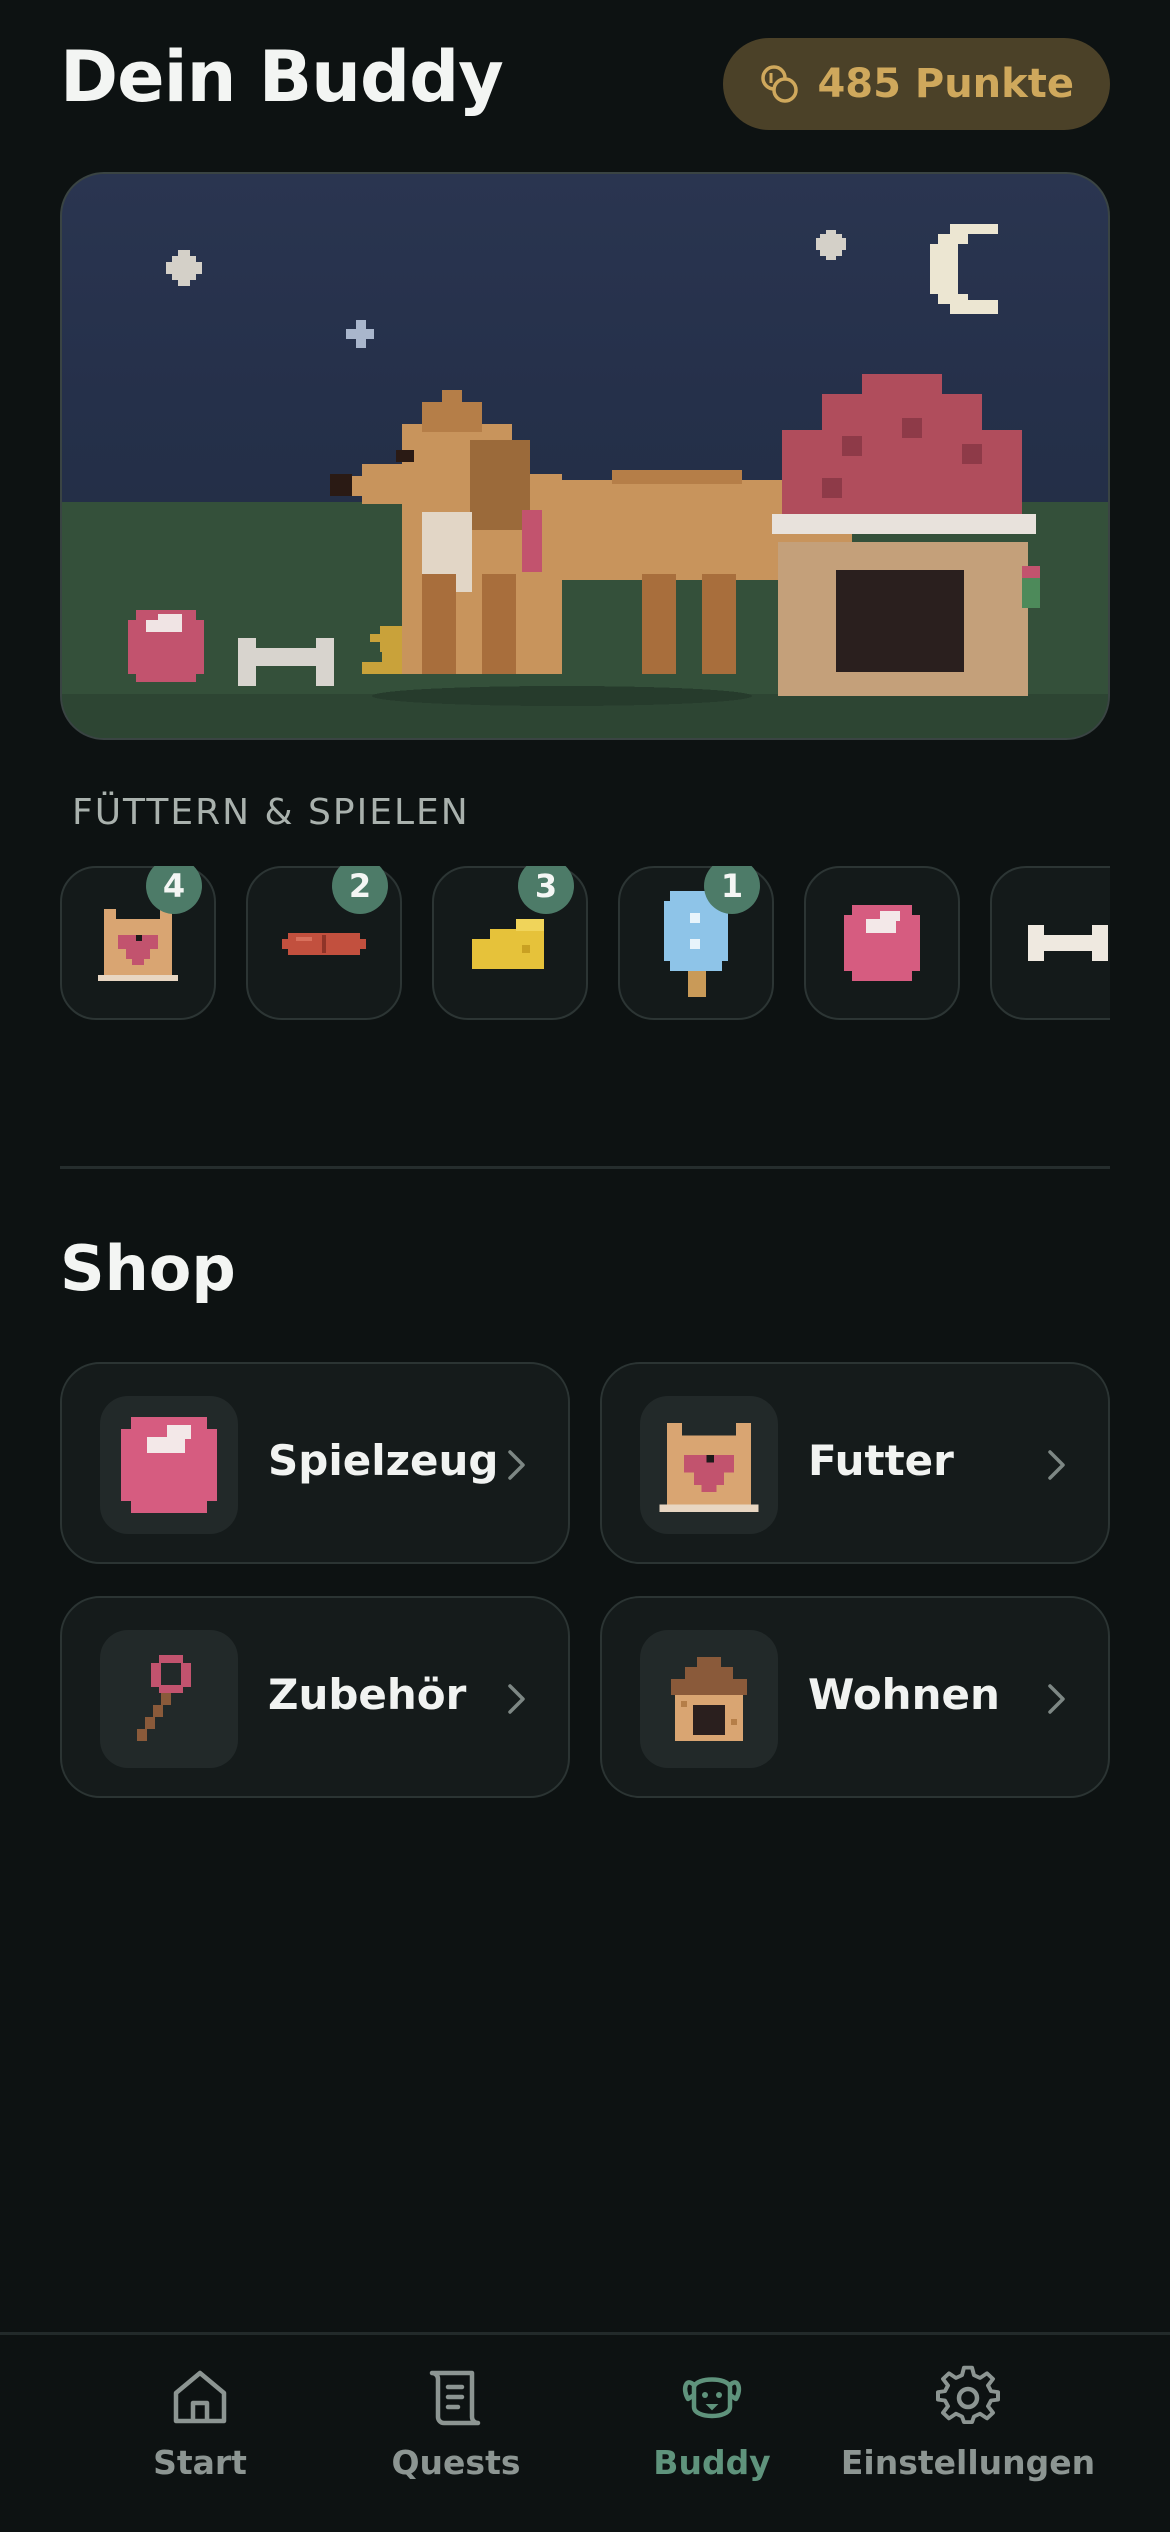 The image size is (1170, 2532). Describe the element at coordinates (200, 2435) in the screenshot. I see `nav-item-start: Start` at that location.